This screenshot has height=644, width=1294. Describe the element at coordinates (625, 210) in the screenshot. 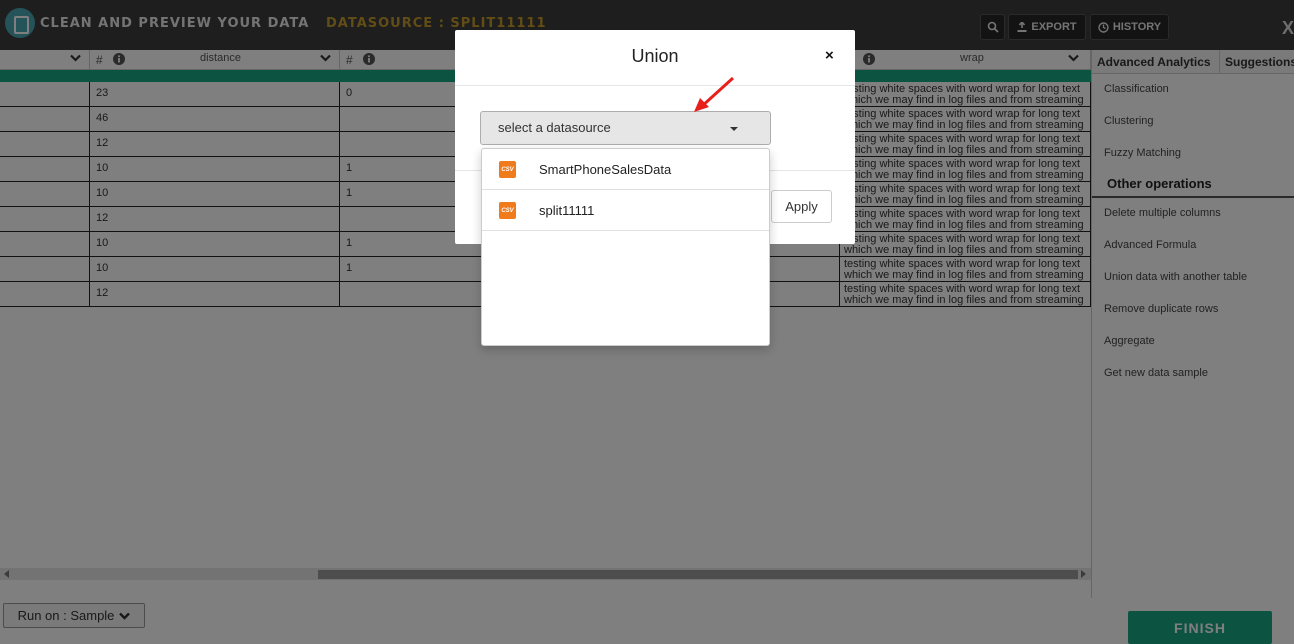

I see `dropdown-option: CSV split11111` at that location.